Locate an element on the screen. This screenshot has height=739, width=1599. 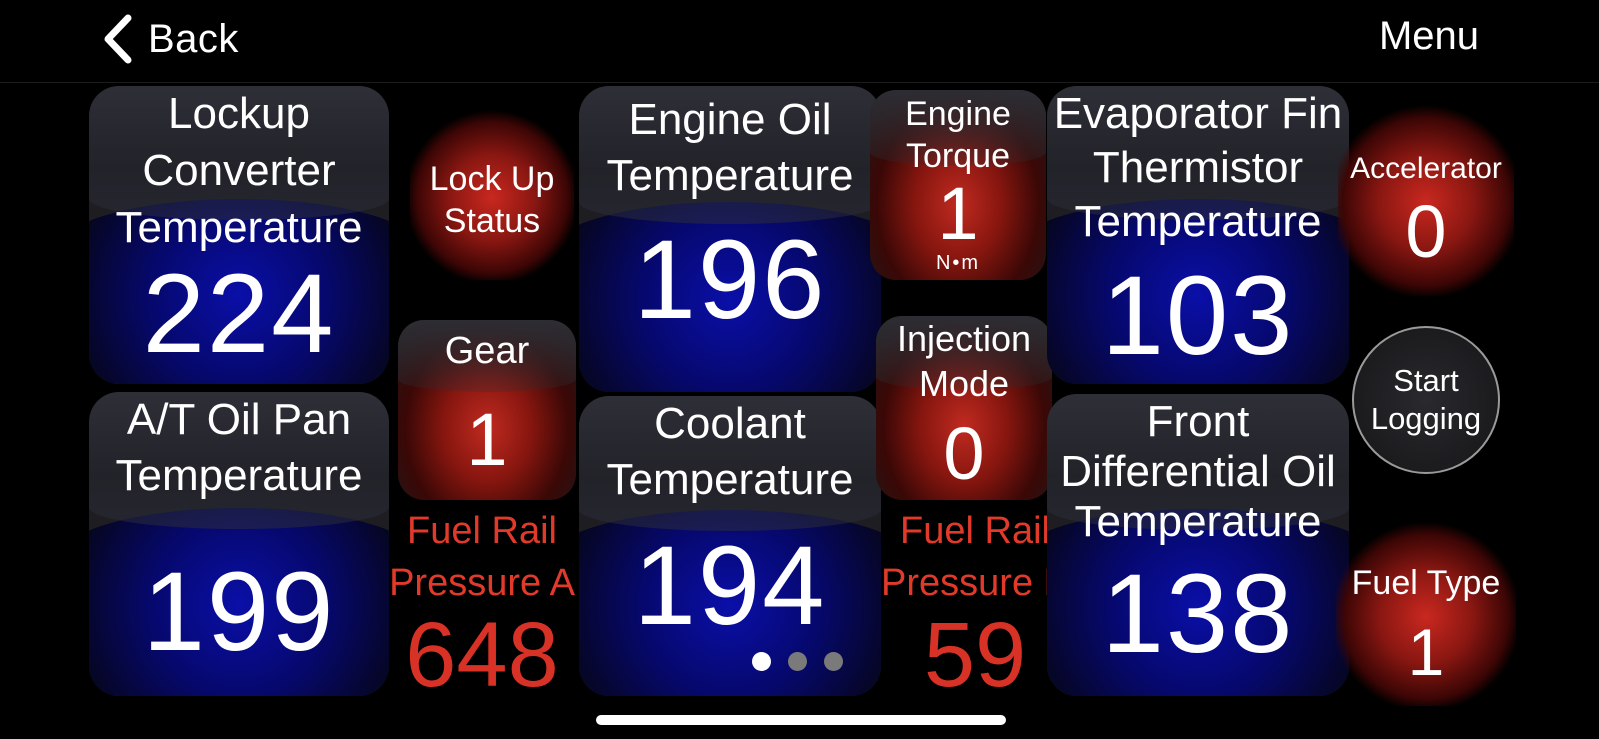
chevron-left-icon is located at coordinates (118, 39).